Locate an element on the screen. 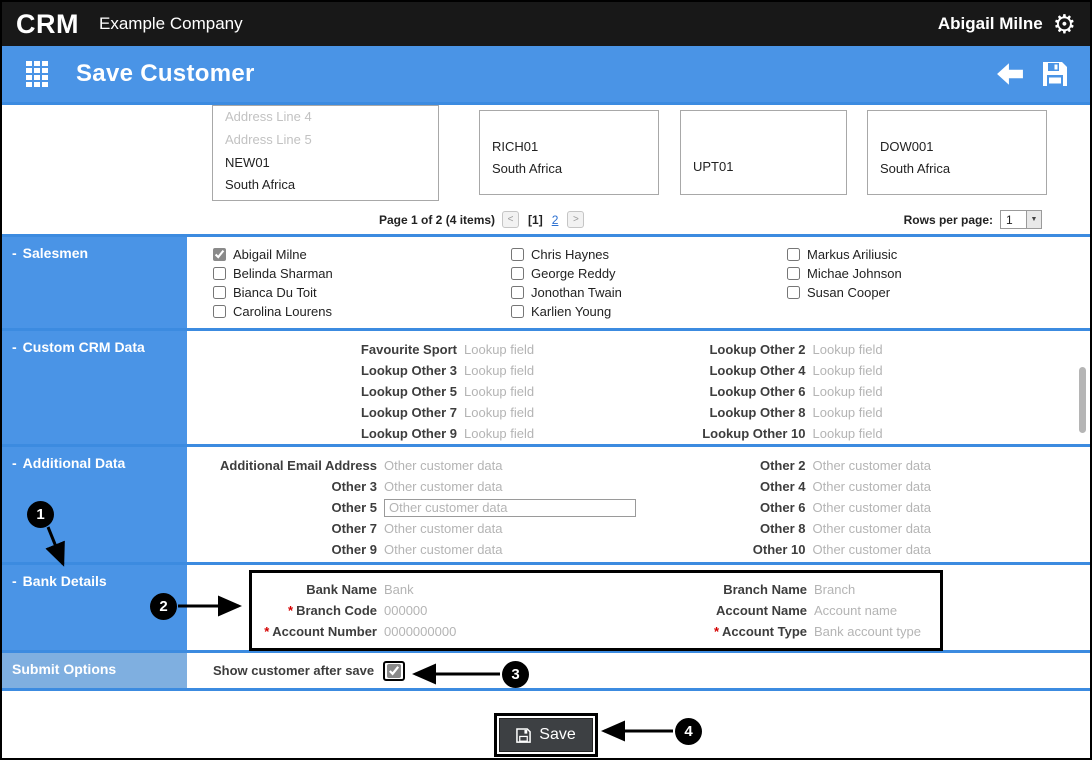 The image size is (1092, 762). bank-field: 0000000000 is located at coordinates (416, 631).